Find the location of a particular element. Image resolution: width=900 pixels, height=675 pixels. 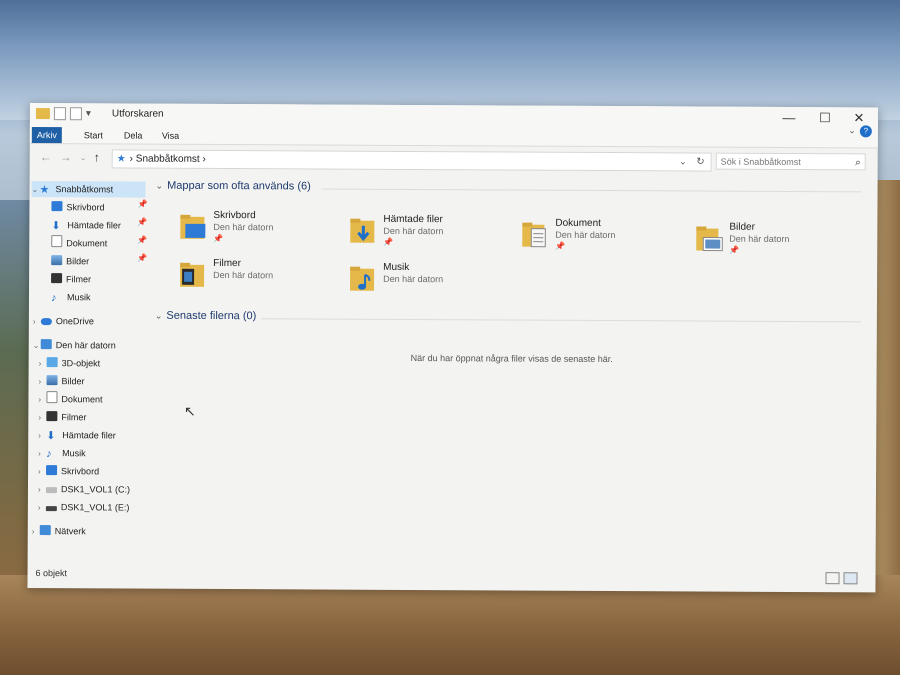

tab-arkiv: Arkiv is located at coordinates (46, 135).